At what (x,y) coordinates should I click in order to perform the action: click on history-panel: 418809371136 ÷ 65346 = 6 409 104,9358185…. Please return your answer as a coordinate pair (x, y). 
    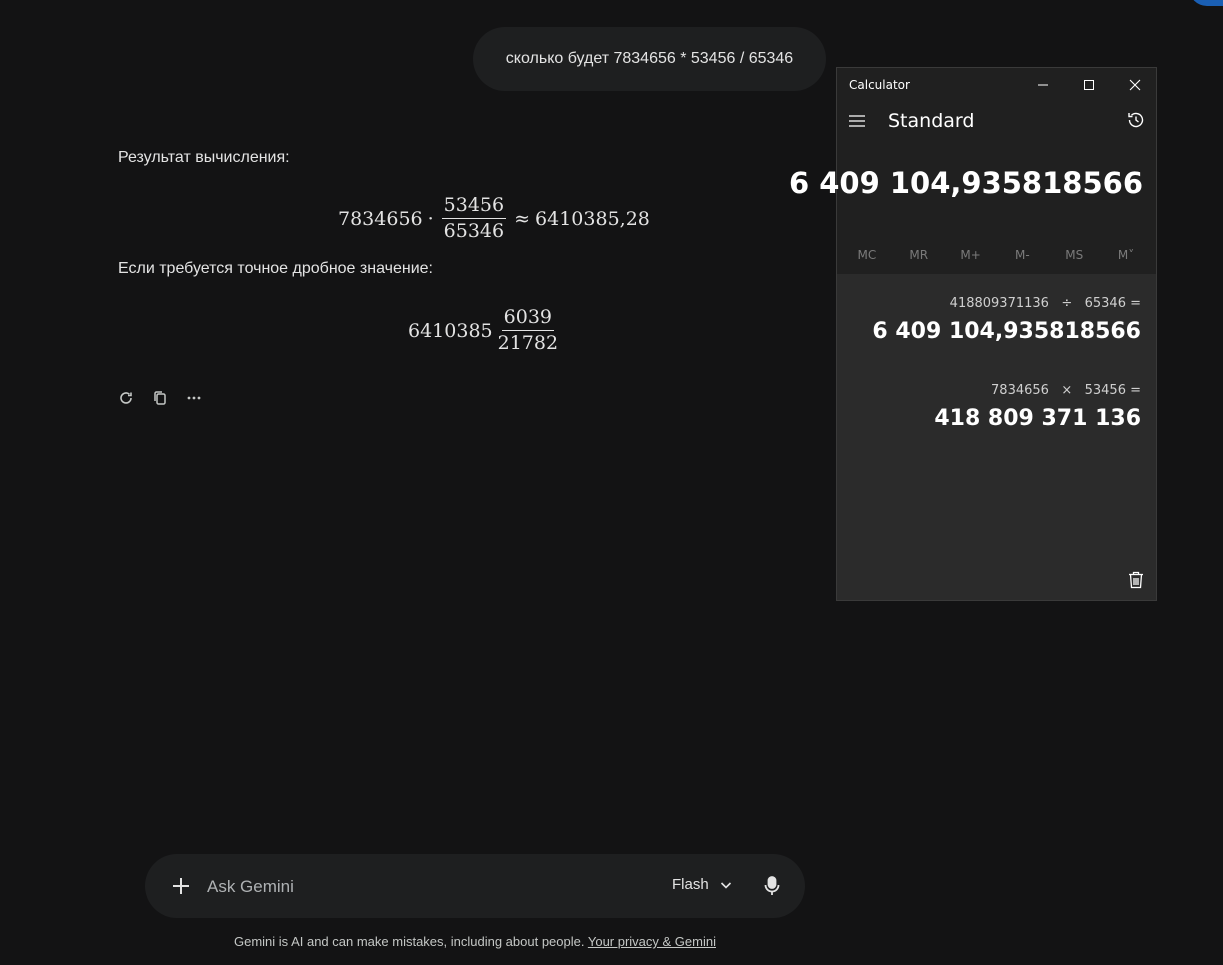
    Looking at the image, I should click on (996, 437).